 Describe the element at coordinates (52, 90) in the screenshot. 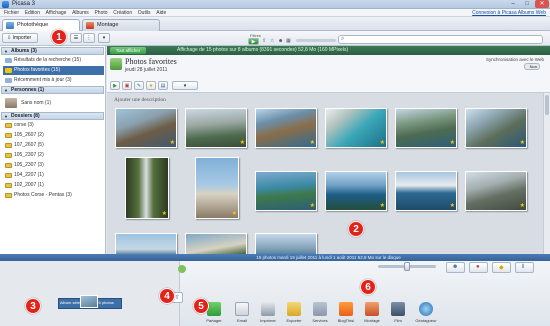

I see `sidebar-section-people: ▼ Personnes (1)` at that location.